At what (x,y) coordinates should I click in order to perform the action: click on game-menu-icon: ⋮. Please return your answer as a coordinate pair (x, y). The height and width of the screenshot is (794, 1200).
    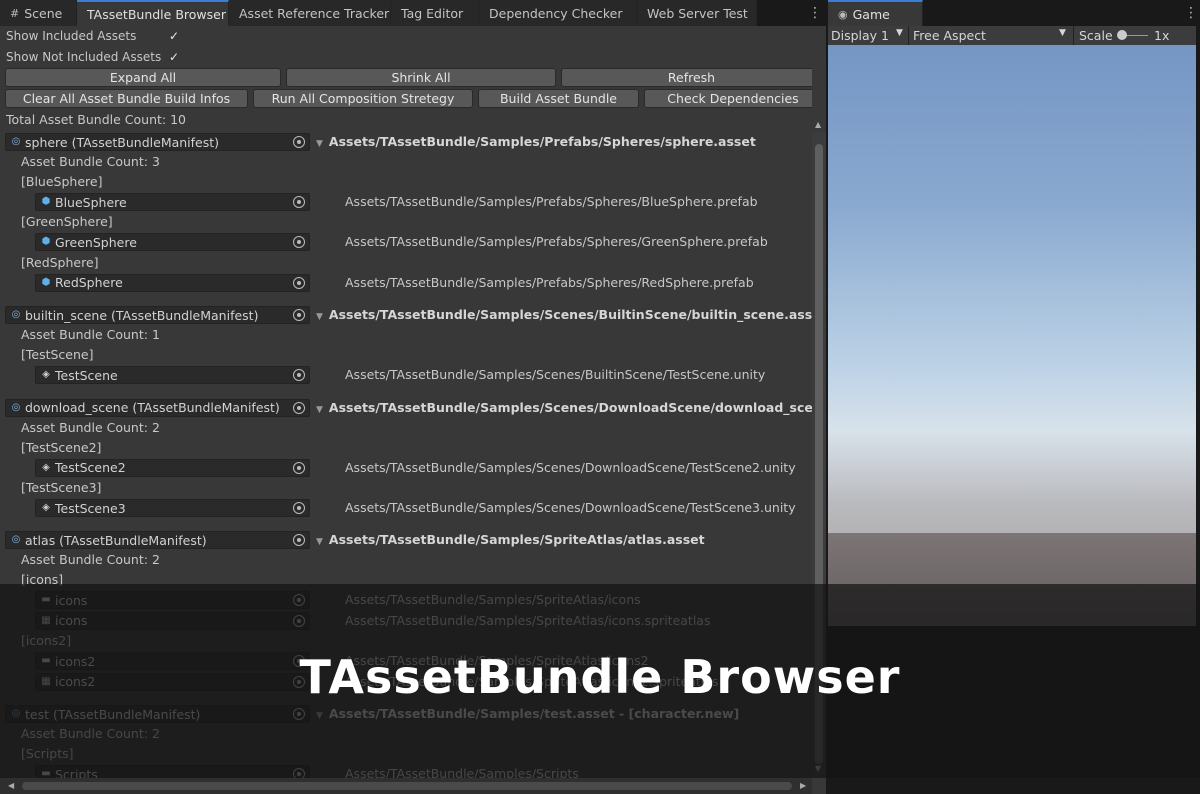
    Looking at the image, I should click on (1191, 13).